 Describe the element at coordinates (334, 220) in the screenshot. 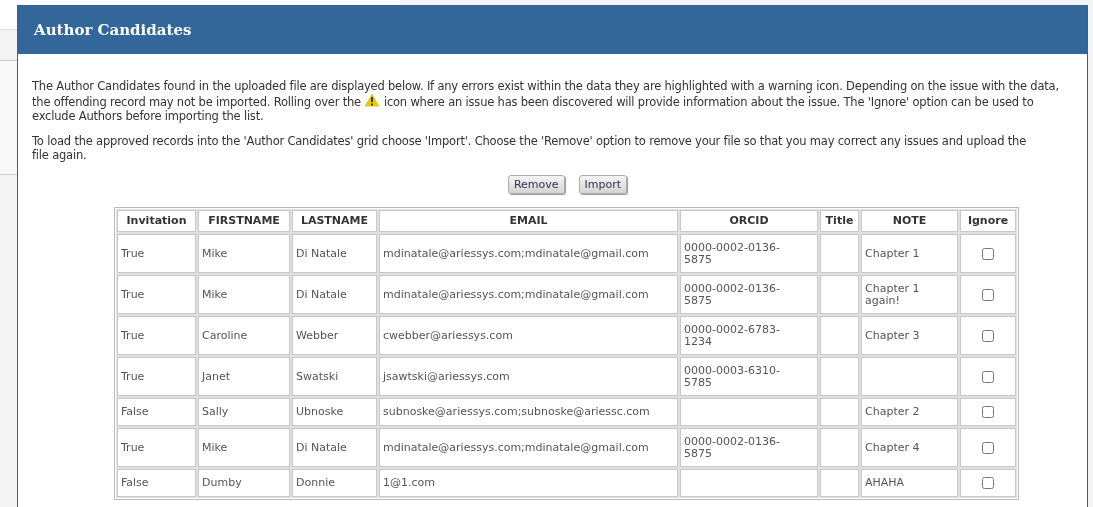

I see `column-header: LASTNAME` at that location.